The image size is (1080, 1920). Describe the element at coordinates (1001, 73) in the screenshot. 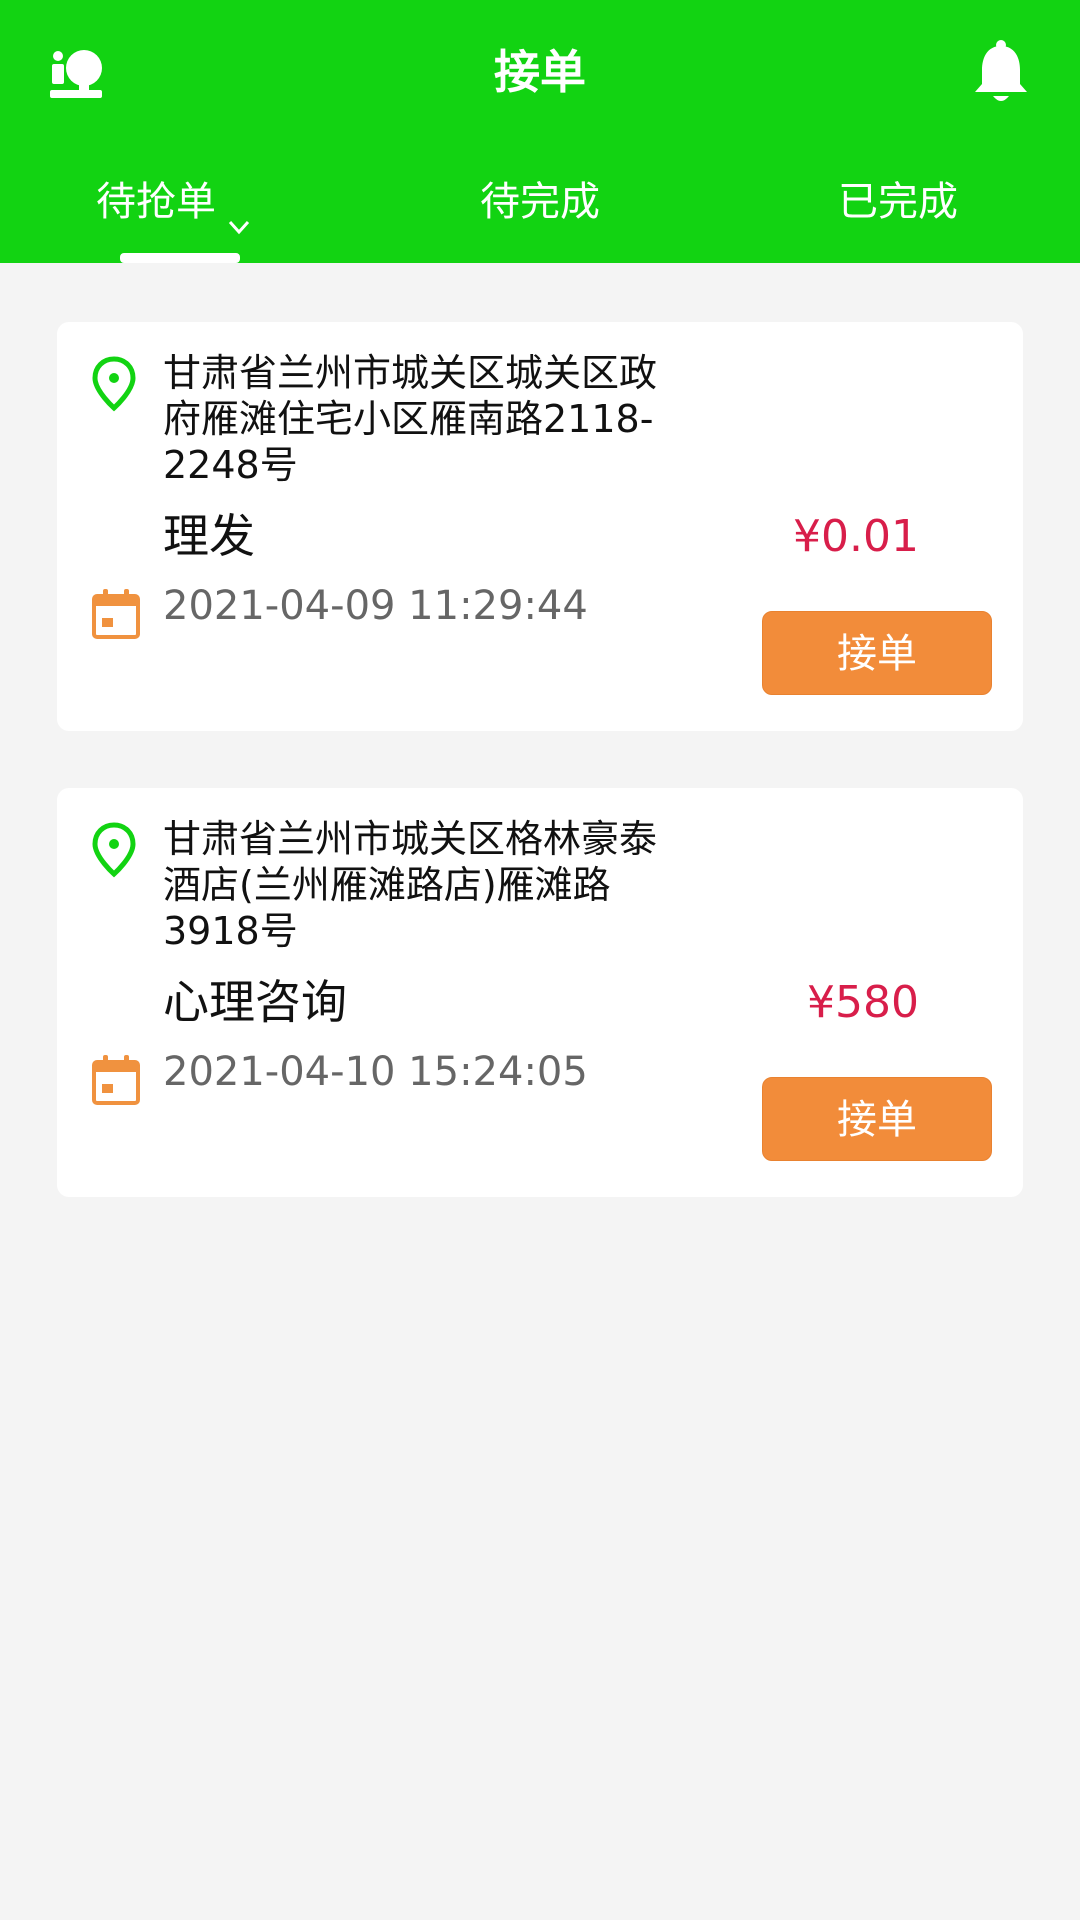

I see `bell-icon` at that location.